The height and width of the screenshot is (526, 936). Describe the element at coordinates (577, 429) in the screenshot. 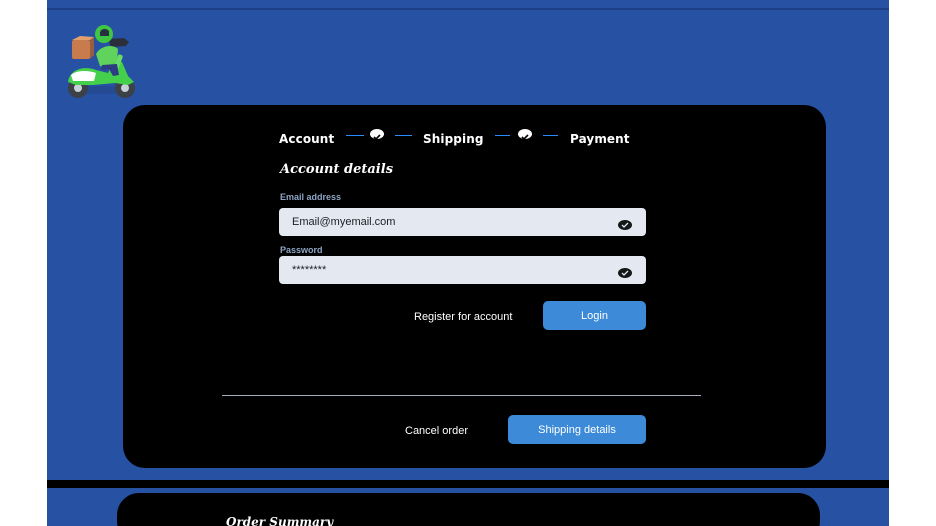

I see `shipping-details-button: Shipping details` at that location.